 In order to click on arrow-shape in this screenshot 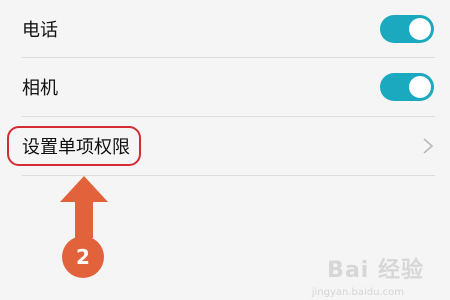, I will do `click(84, 207)`.